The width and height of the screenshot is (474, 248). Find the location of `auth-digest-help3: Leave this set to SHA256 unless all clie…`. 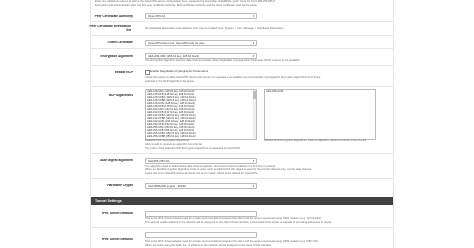

auth-digest-help3: Leave this set to SHA256 unless all clie… is located at coordinates (201, 173).